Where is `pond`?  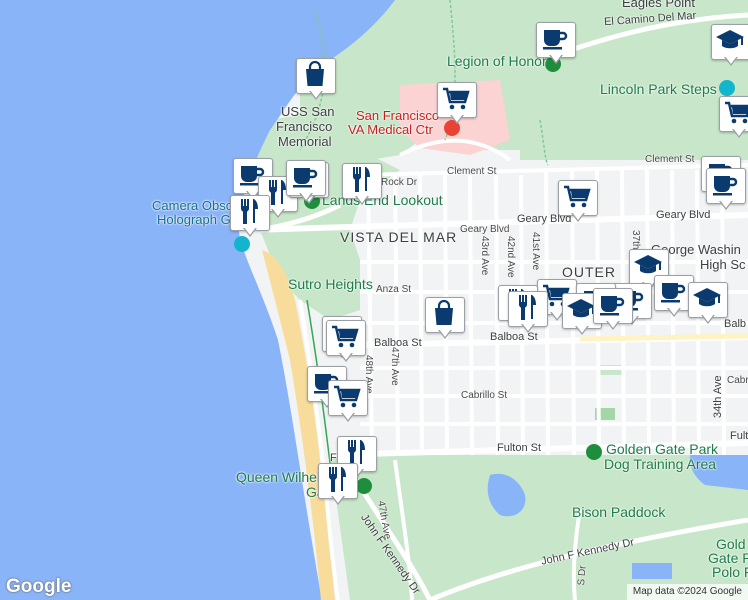 pond is located at coordinates (652, 571).